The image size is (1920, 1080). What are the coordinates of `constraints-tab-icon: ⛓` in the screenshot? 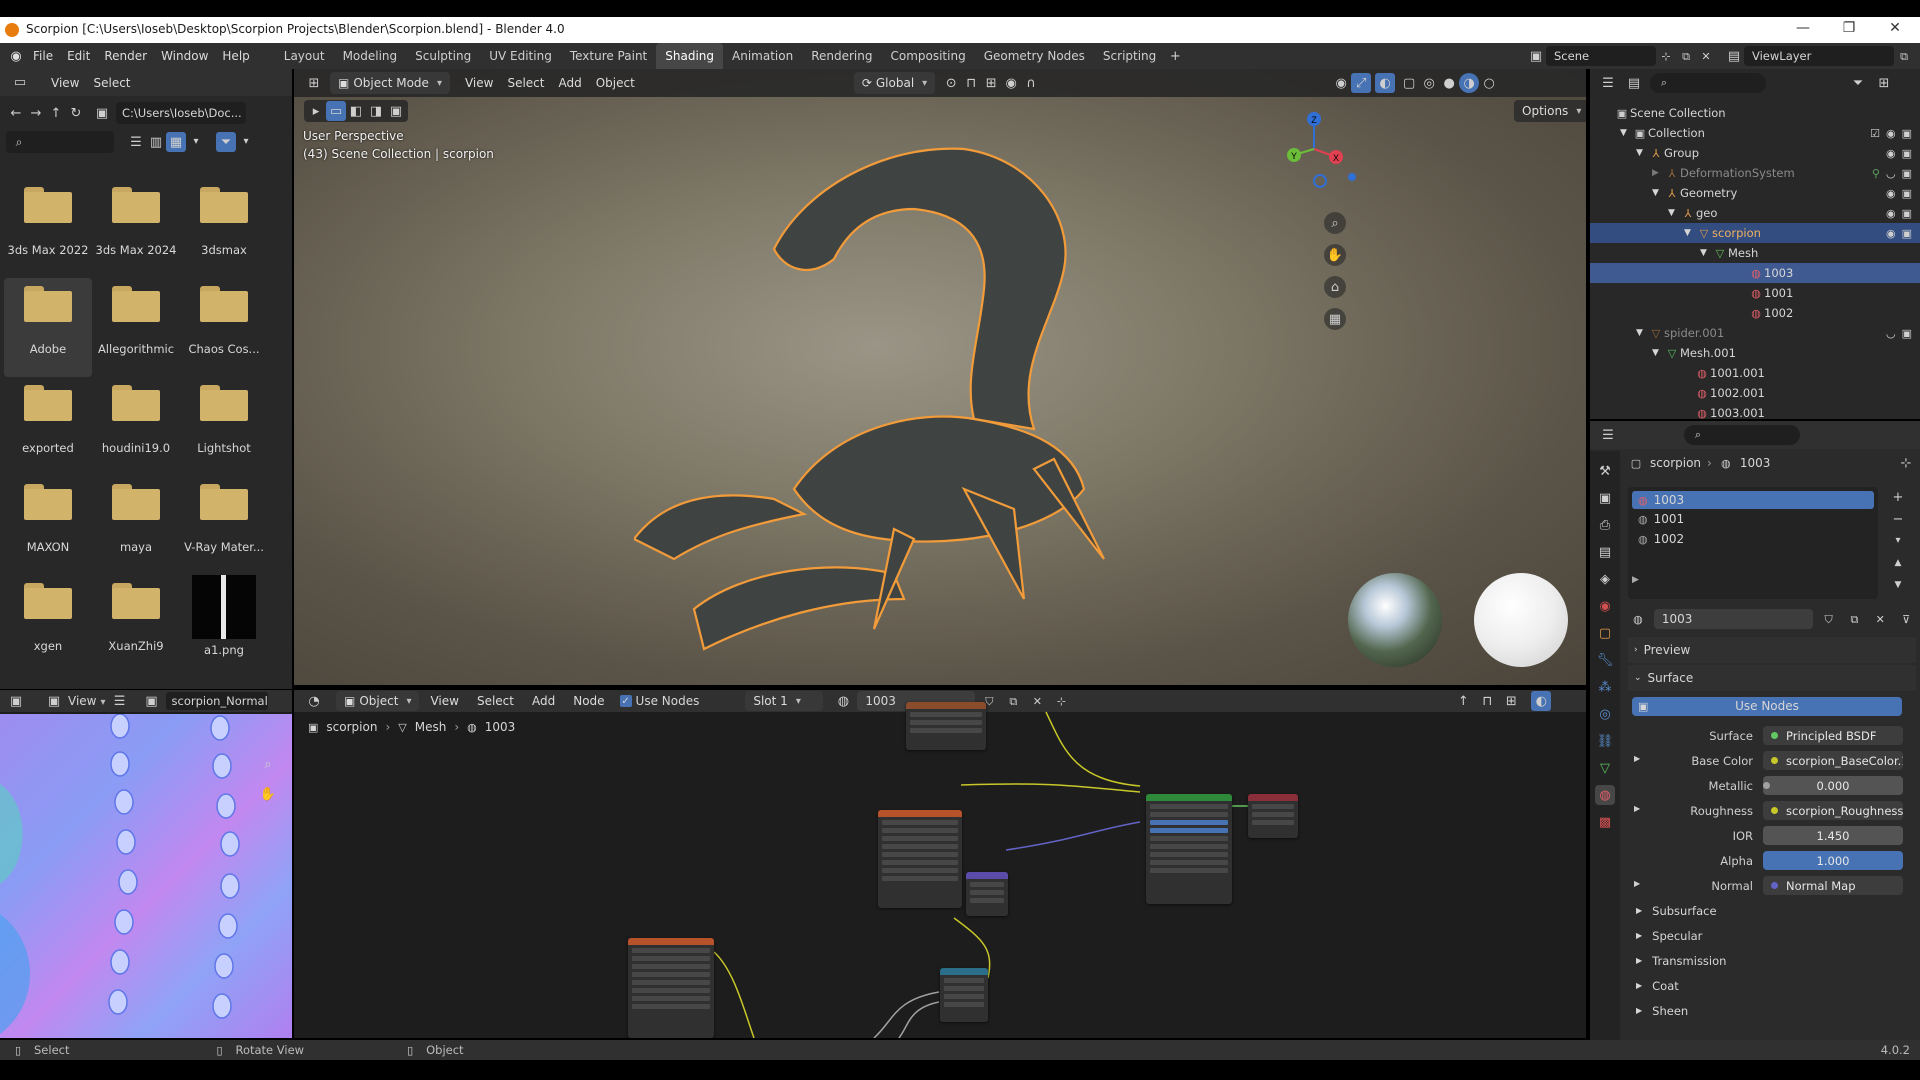 It's located at (1605, 741).